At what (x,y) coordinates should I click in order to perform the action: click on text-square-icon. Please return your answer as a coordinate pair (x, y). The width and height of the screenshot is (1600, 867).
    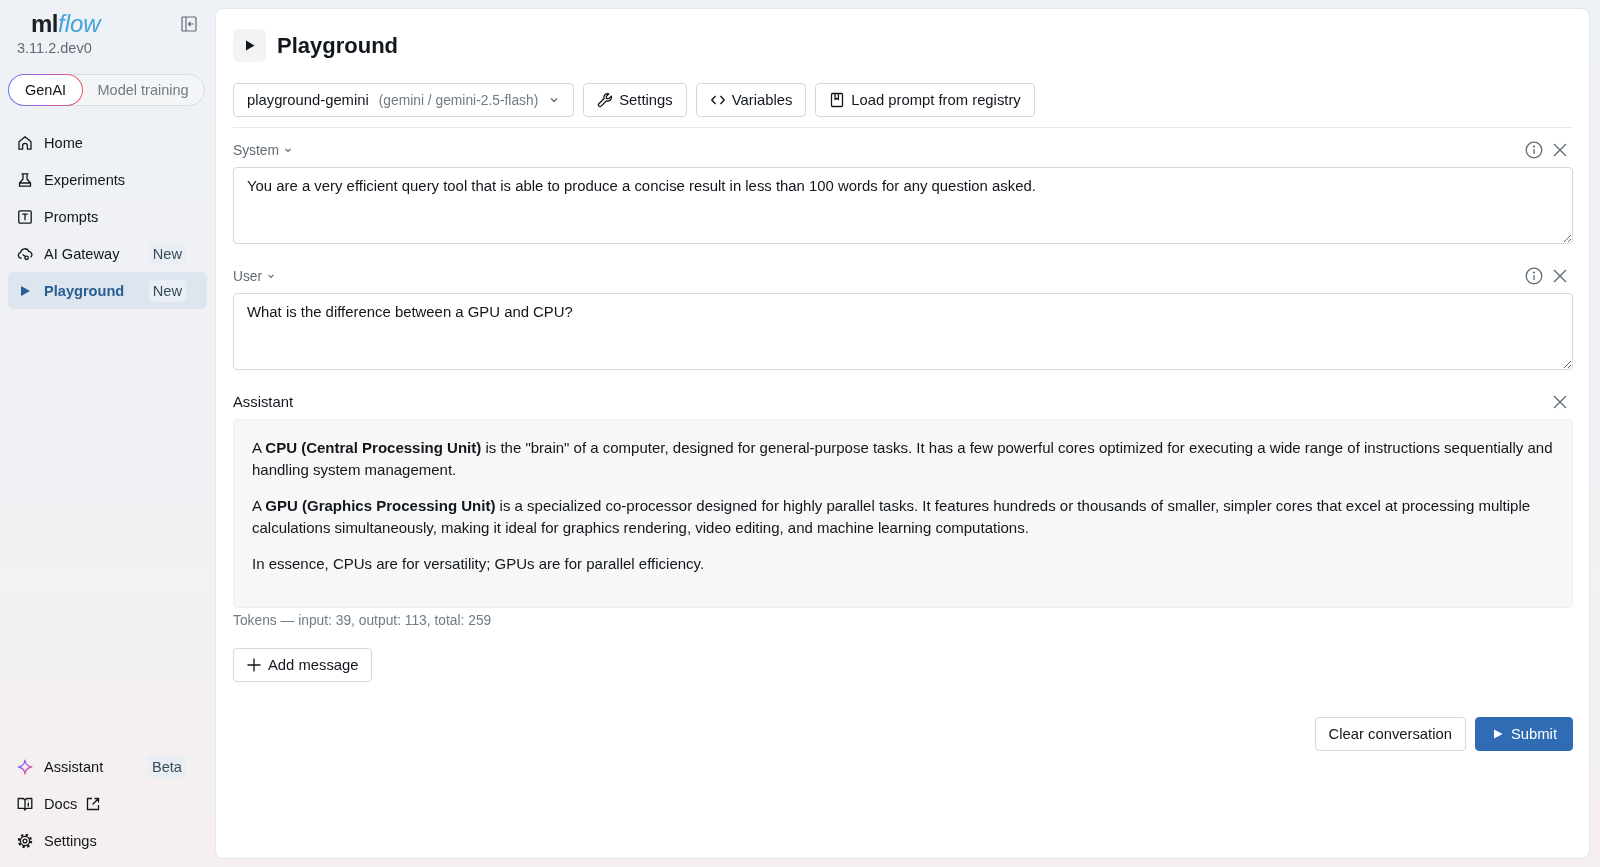
    Looking at the image, I should click on (25, 216).